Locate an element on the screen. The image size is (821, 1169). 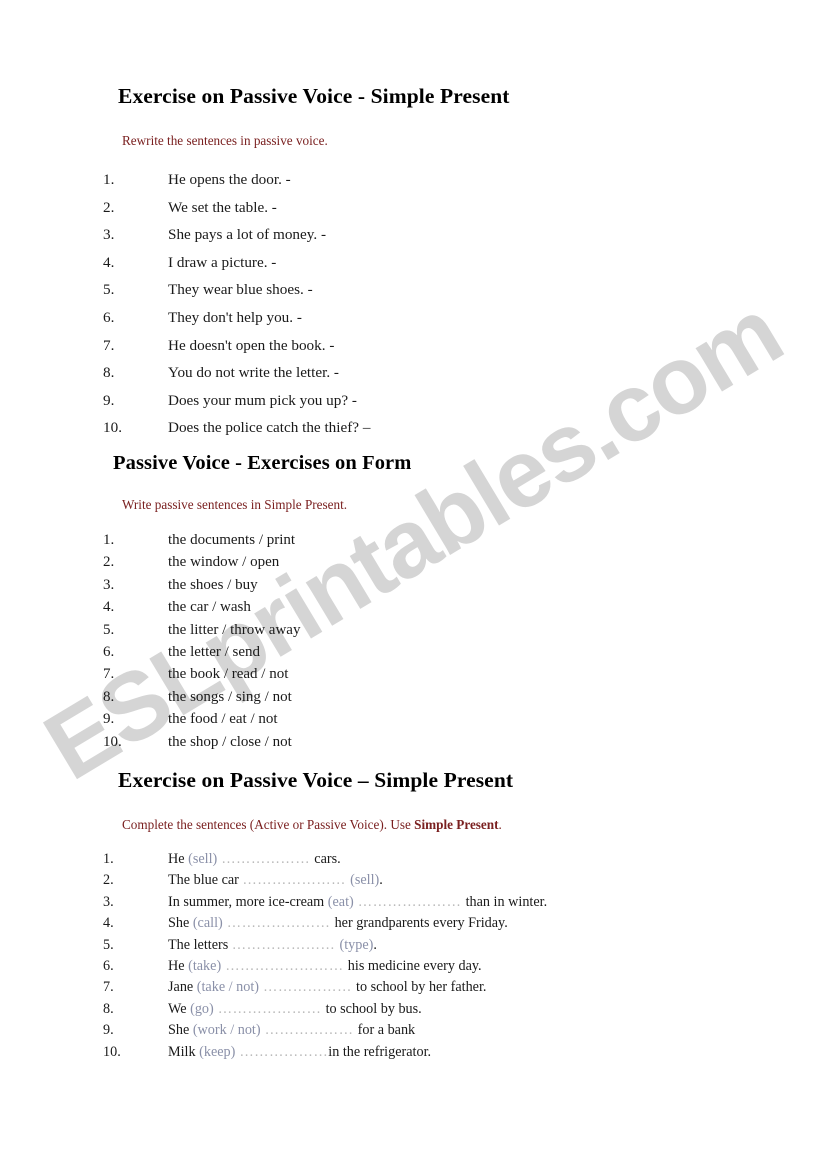
list-item: 1. He (sell) ……………… cars. is located at coordinates (410, 859).